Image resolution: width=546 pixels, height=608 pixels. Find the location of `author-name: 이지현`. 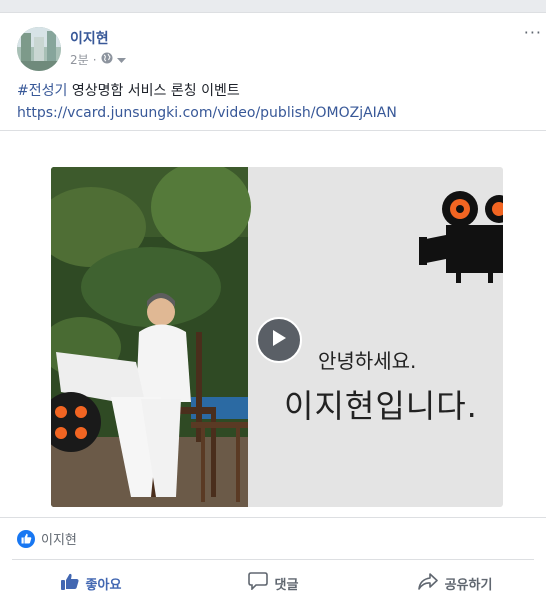

author-name: 이지현 is located at coordinates (89, 38).